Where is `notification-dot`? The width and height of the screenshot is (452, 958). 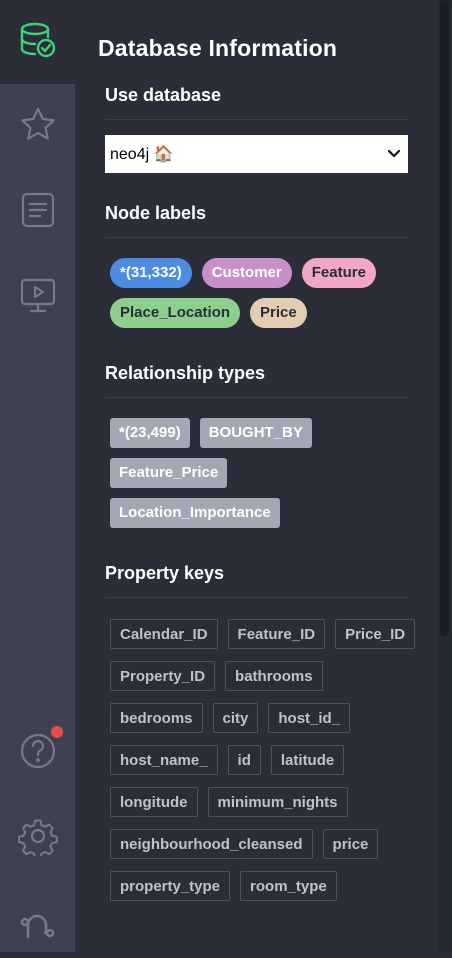
notification-dot is located at coordinates (57, 732).